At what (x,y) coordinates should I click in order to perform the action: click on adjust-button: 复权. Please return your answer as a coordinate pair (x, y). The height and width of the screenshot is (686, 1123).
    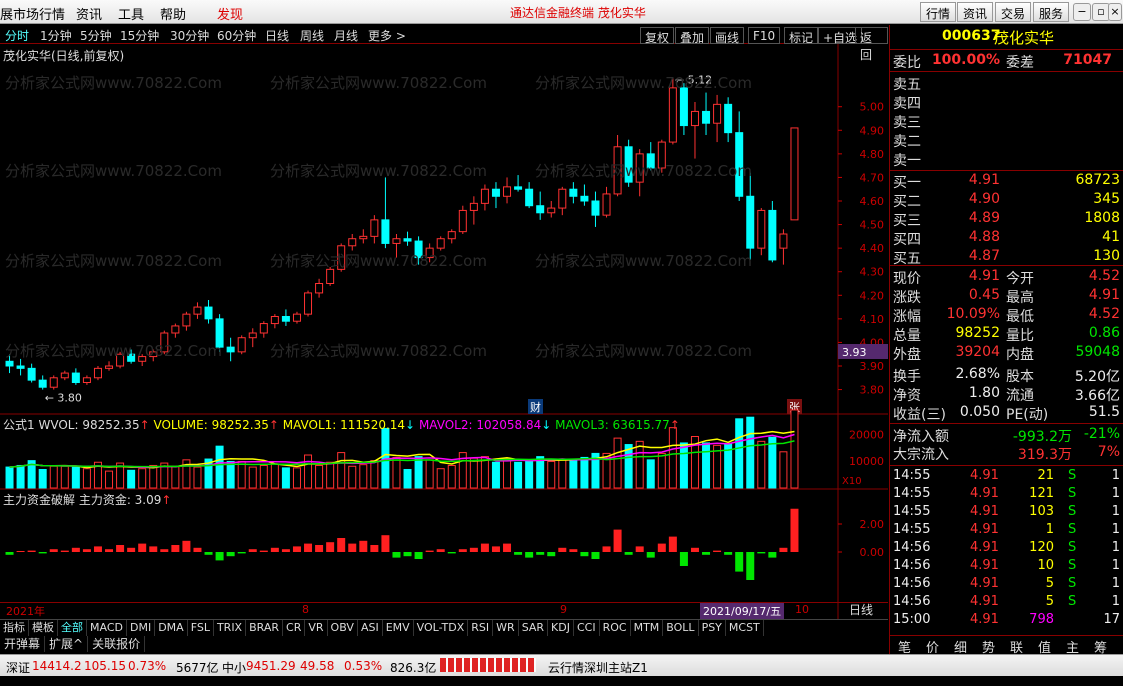
    Looking at the image, I should click on (657, 36).